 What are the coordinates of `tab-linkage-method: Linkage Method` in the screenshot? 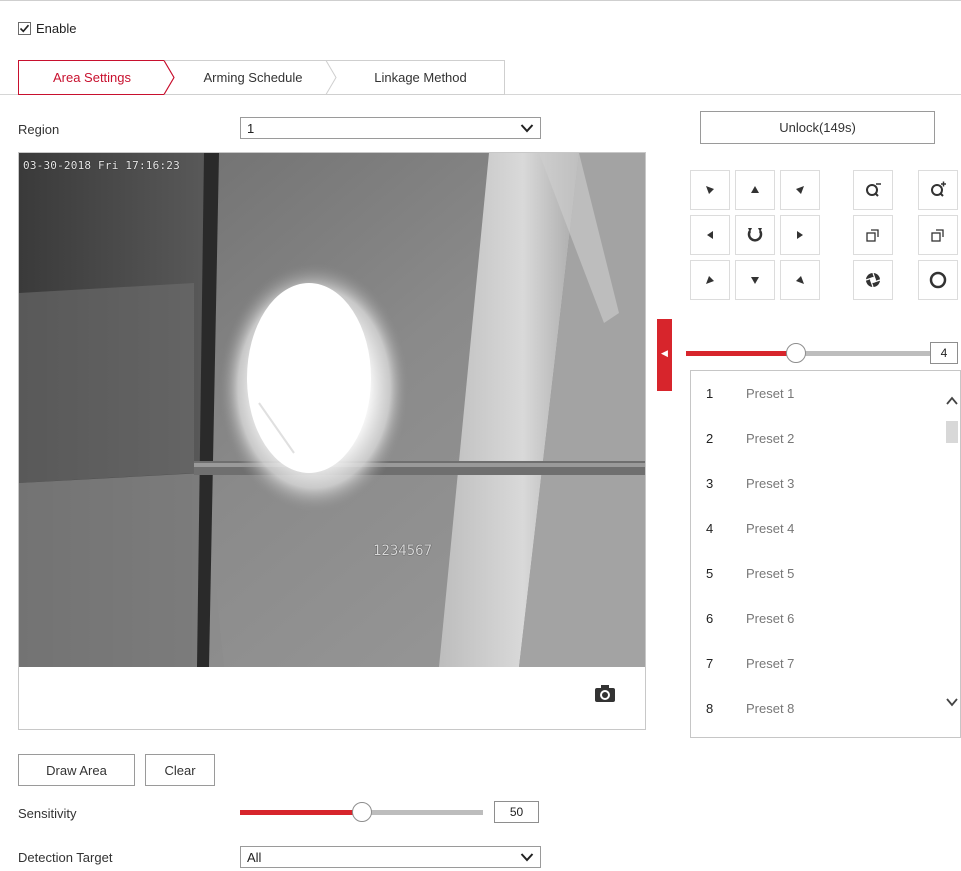 It's located at (420, 77).